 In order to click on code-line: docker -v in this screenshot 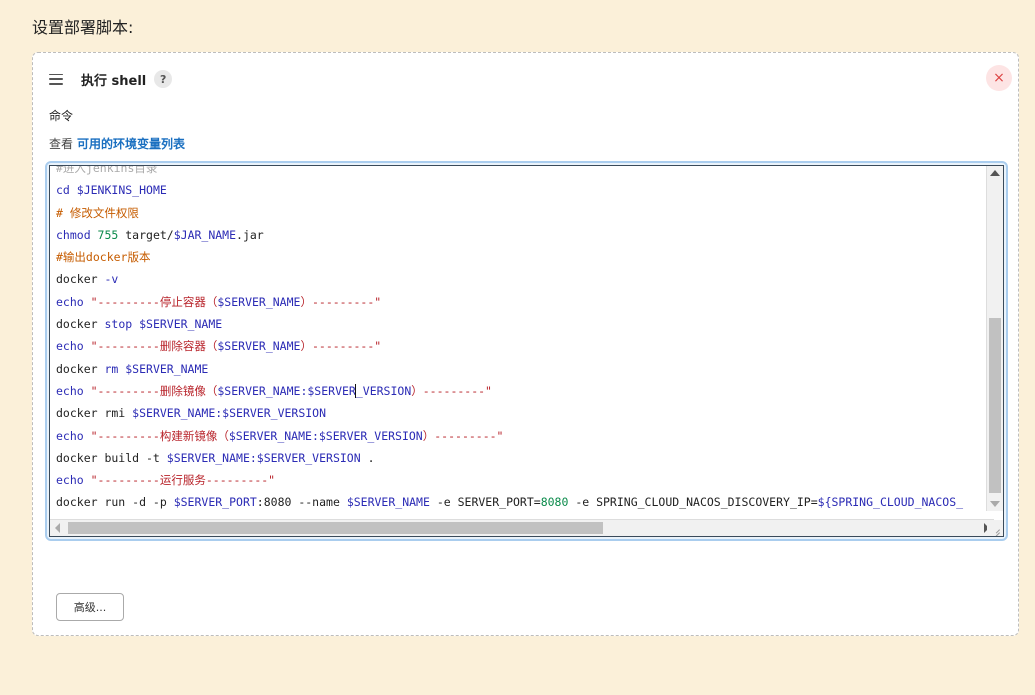, I will do `click(521, 279)`.